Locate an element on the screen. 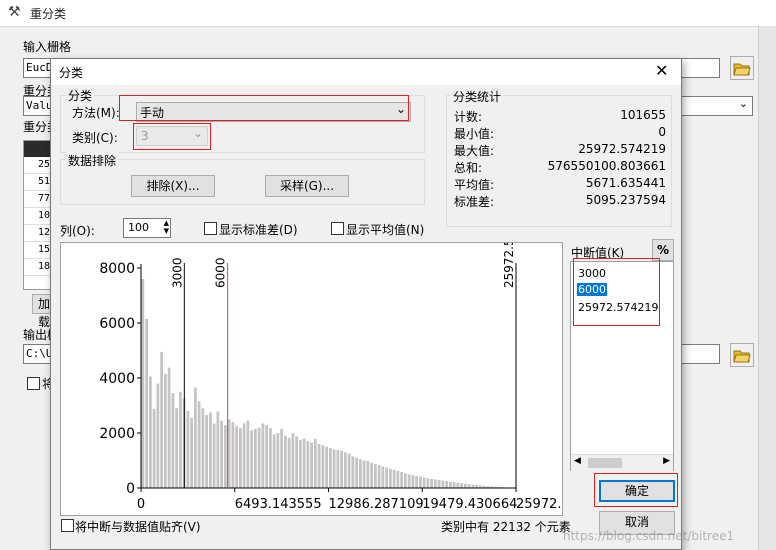 This screenshot has width=776, height=550. columns-label: 列(O): is located at coordinates (77, 231).